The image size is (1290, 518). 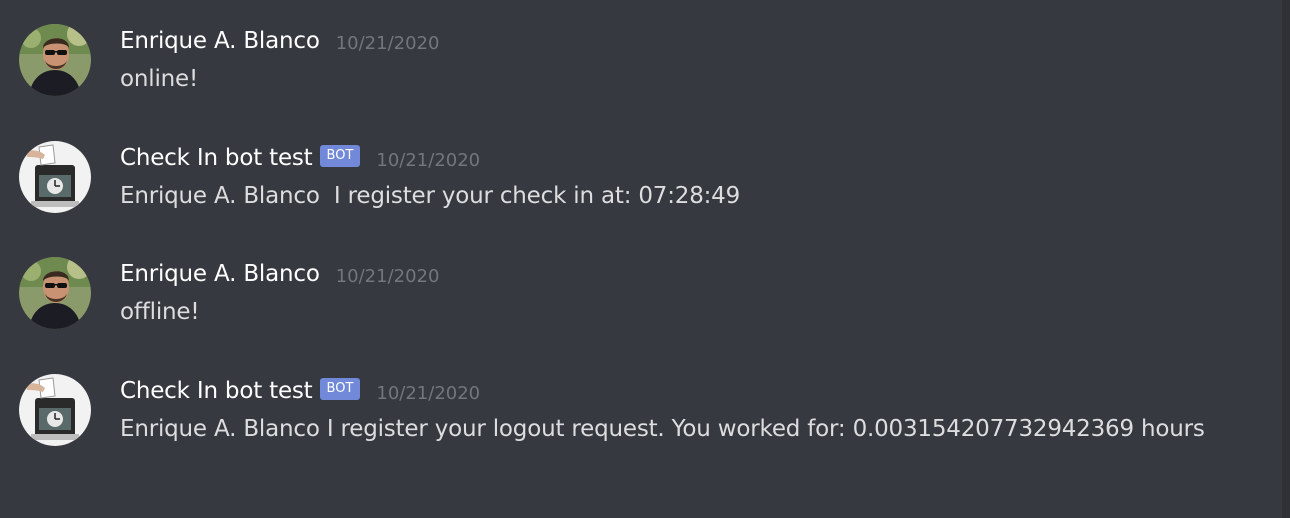 What do you see at coordinates (159, 79) in the screenshot?
I see `message-text: online!` at bounding box center [159, 79].